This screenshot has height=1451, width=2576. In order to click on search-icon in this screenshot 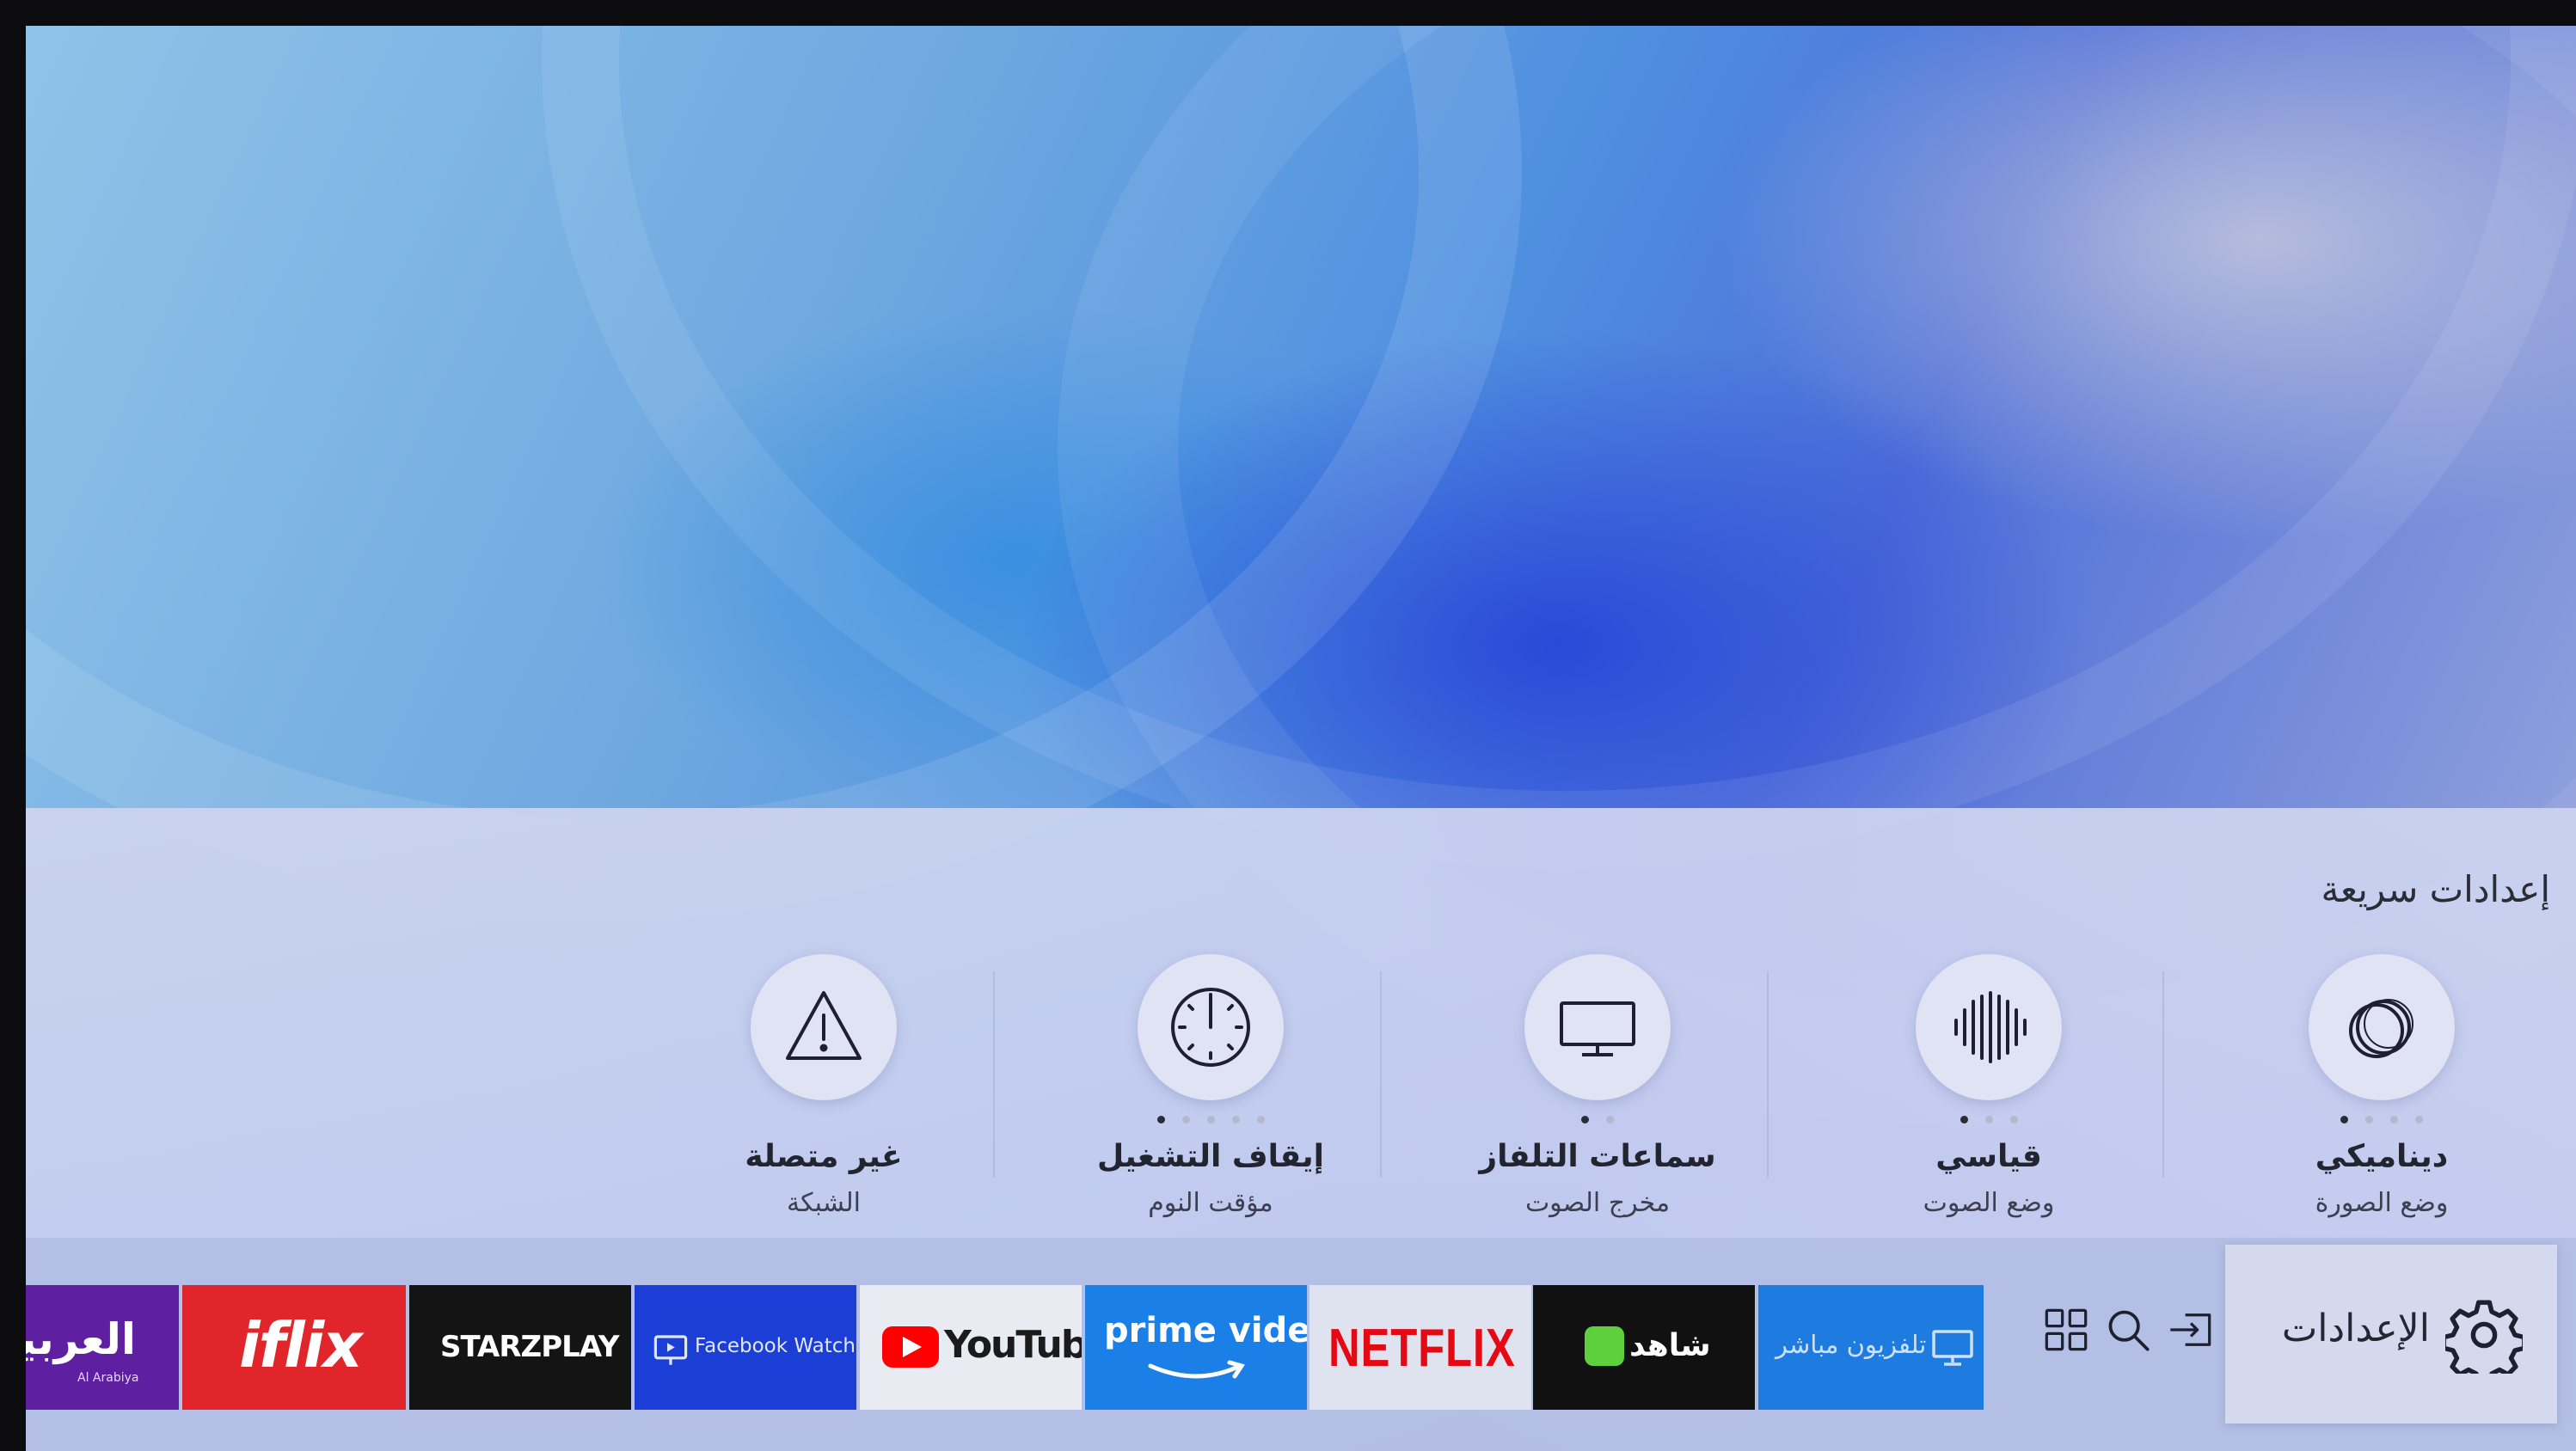, I will do `click(2128, 1330)`.